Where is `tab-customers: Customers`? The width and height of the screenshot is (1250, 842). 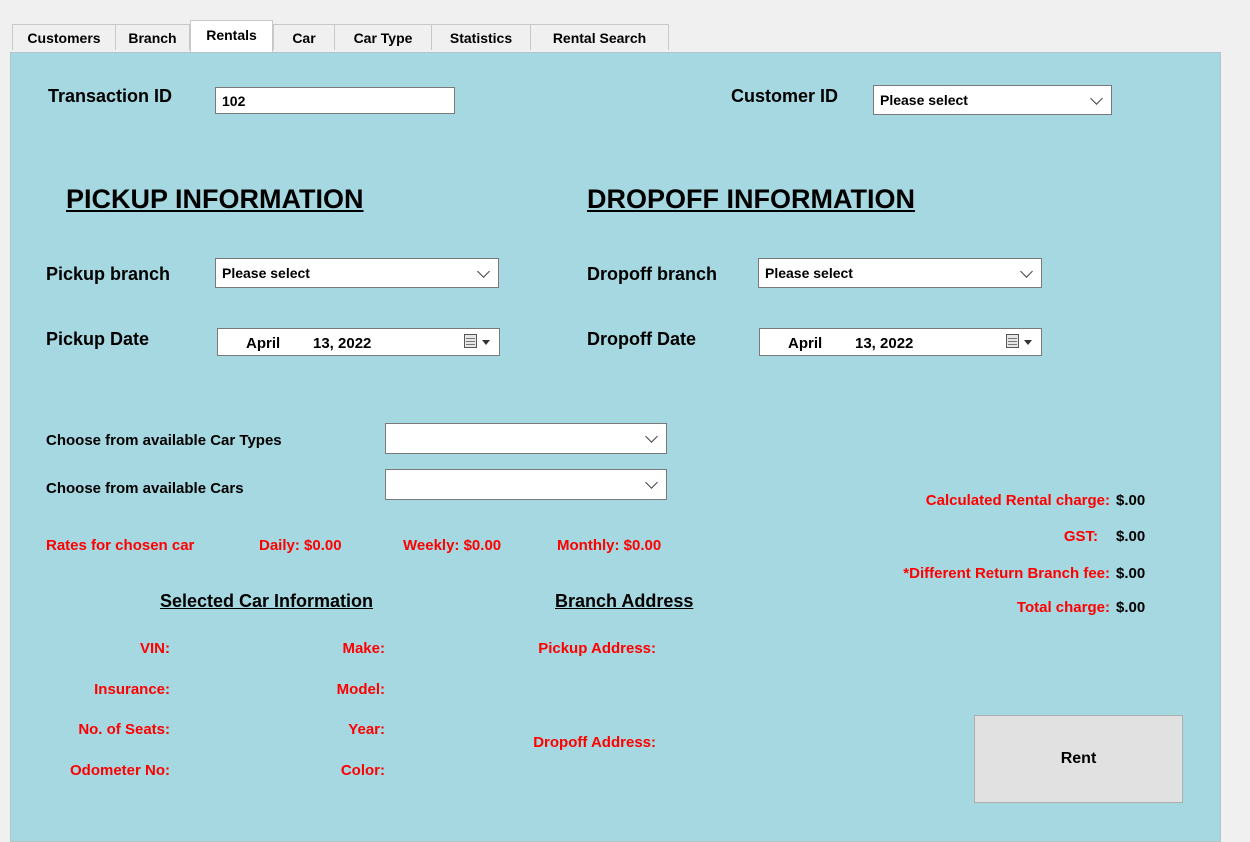
tab-customers: Customers is located at coordinates (64, 37).